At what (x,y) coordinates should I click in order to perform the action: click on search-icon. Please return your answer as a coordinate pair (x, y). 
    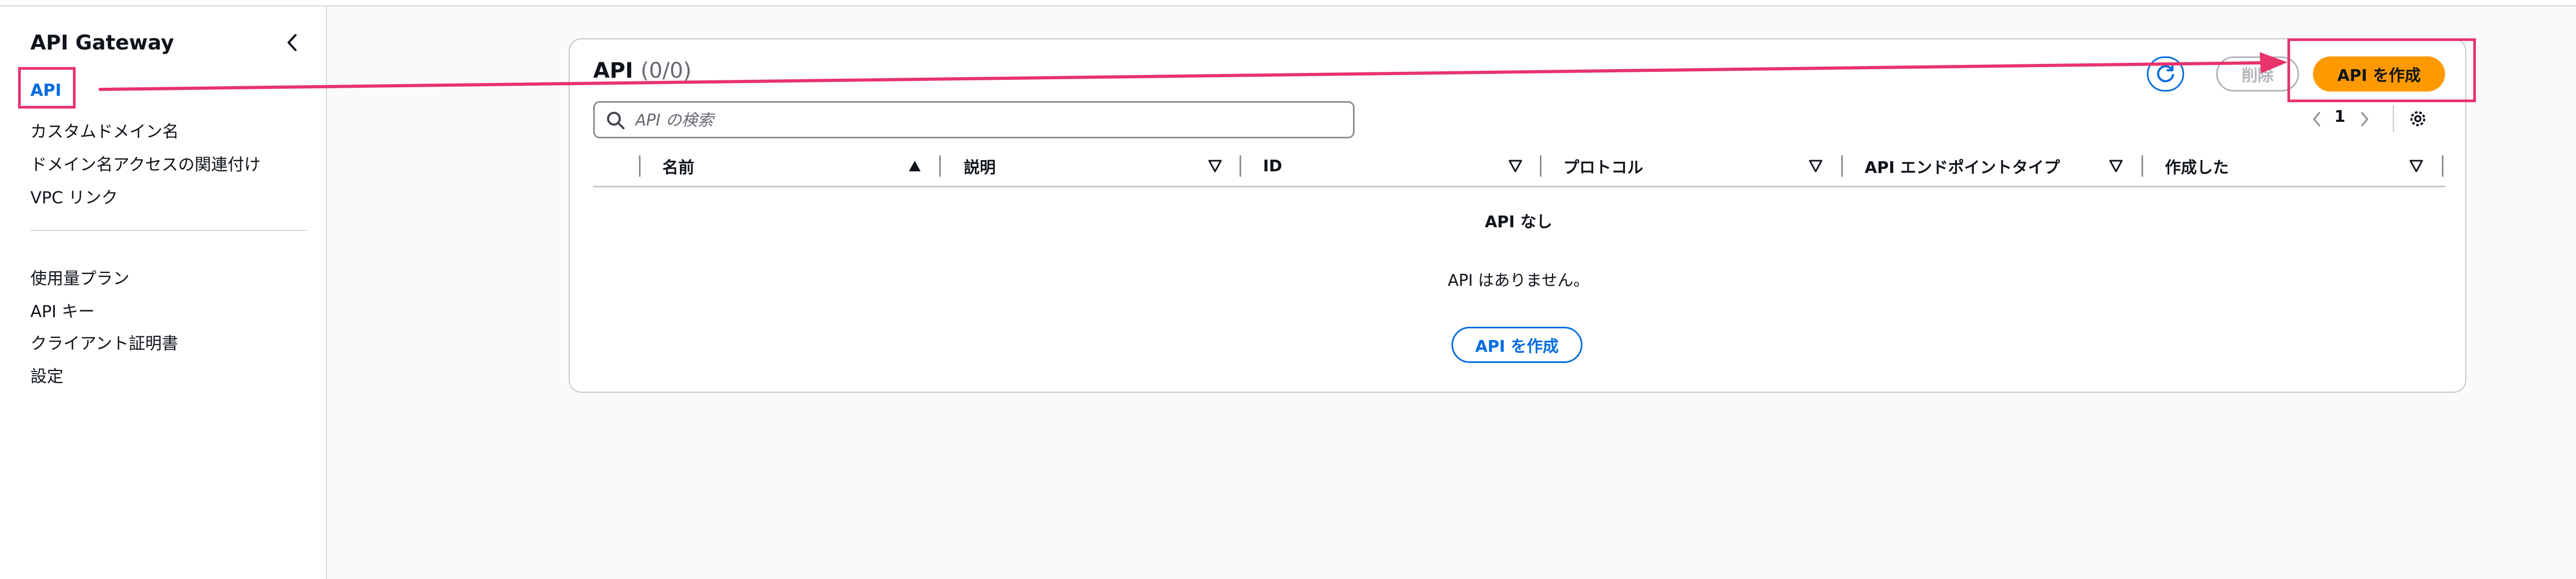
    Looking at the image, I should click on (616, 121).